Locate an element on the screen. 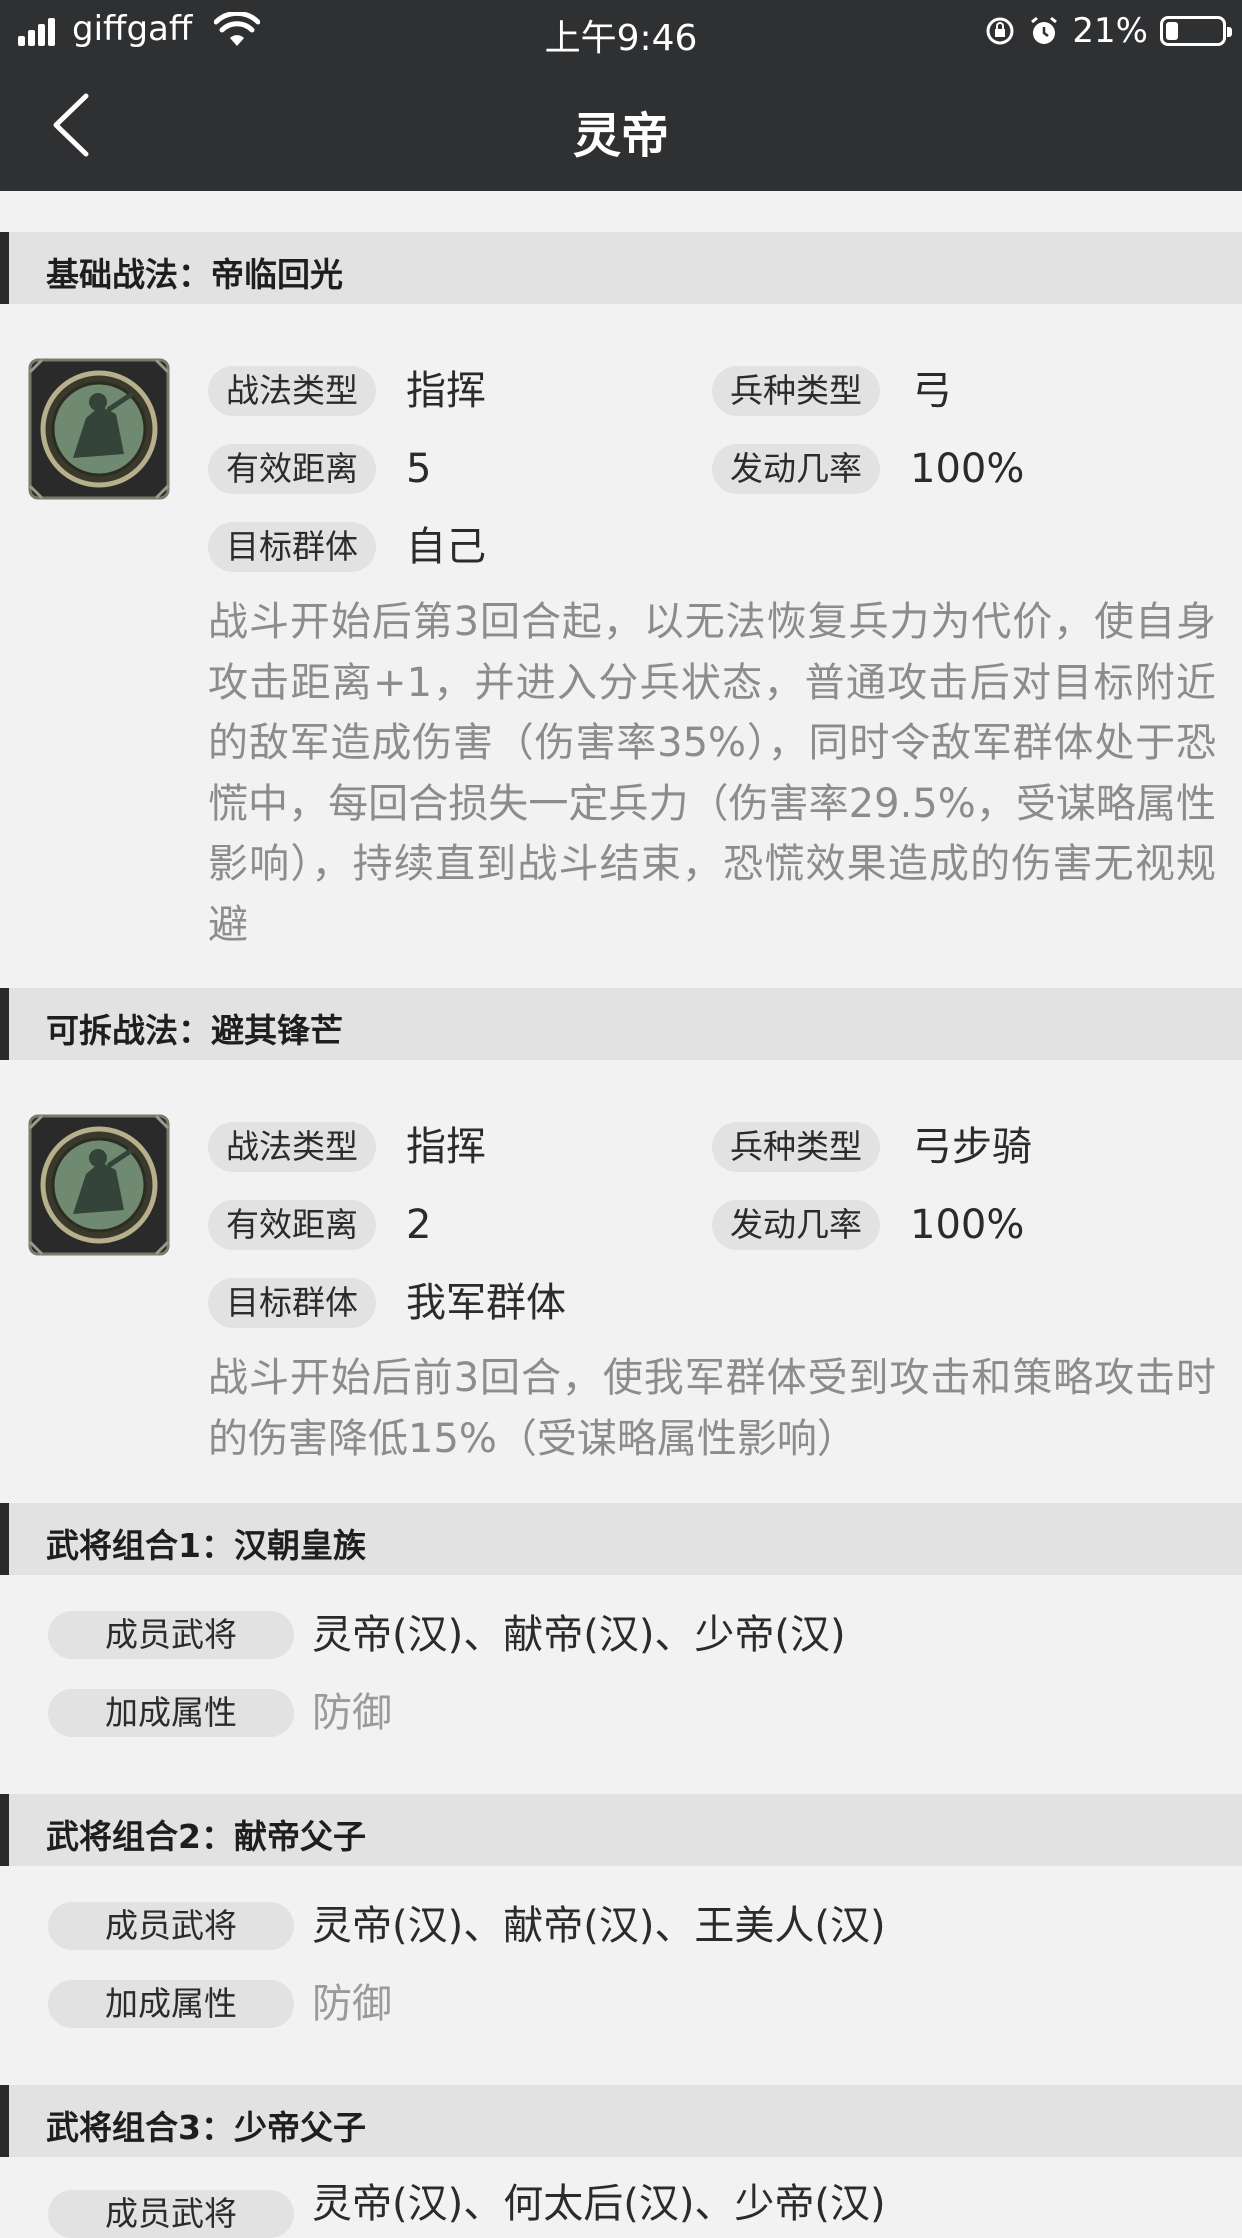  section-title: 基础战法：帝临回光 is located at coordinates (194, 274).